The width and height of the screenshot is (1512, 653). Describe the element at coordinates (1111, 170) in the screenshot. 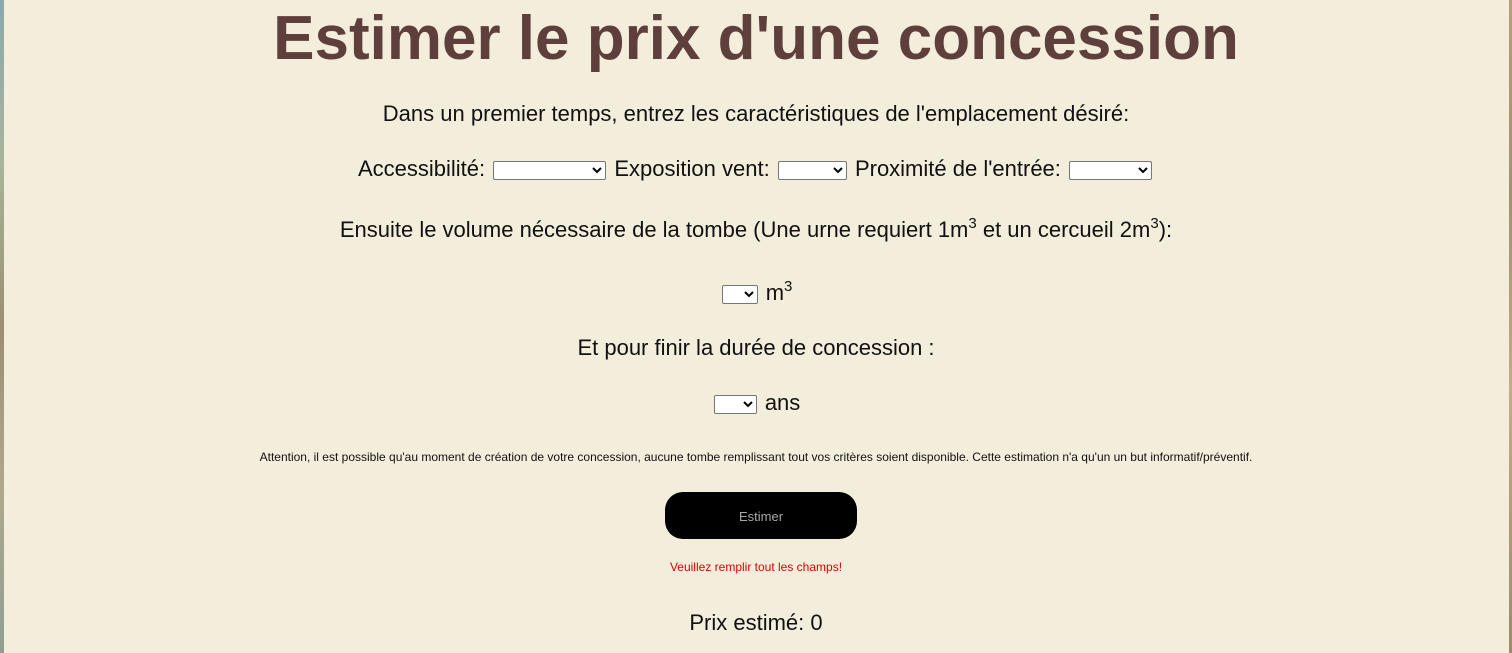

I see `proximite-select` at that location.